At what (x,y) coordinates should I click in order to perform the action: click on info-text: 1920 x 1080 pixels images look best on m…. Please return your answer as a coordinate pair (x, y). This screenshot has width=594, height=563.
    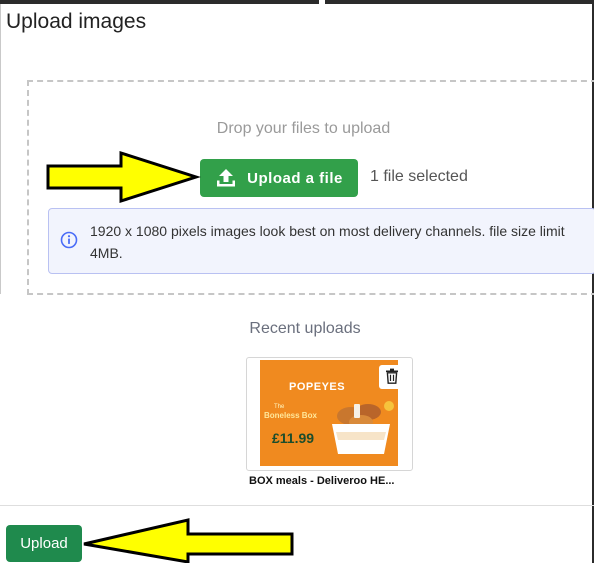
    Looking at the image, I should click on (327, 242).